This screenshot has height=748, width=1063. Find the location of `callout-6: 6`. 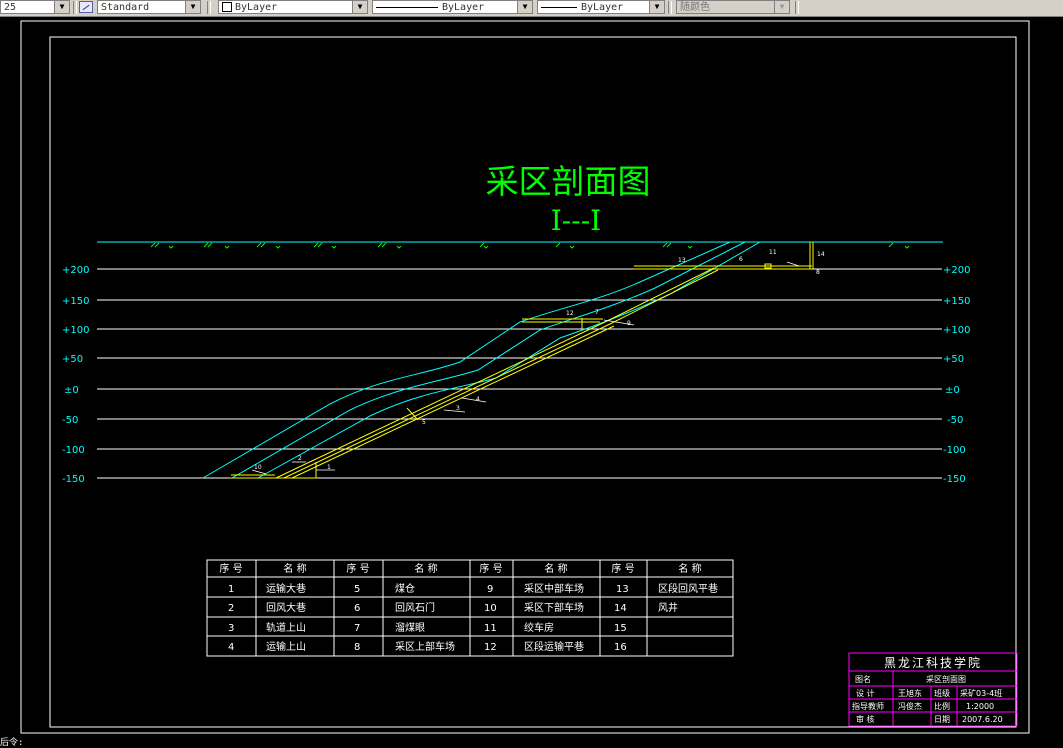

callout-6: 6 is located at coordinates (741, 259).